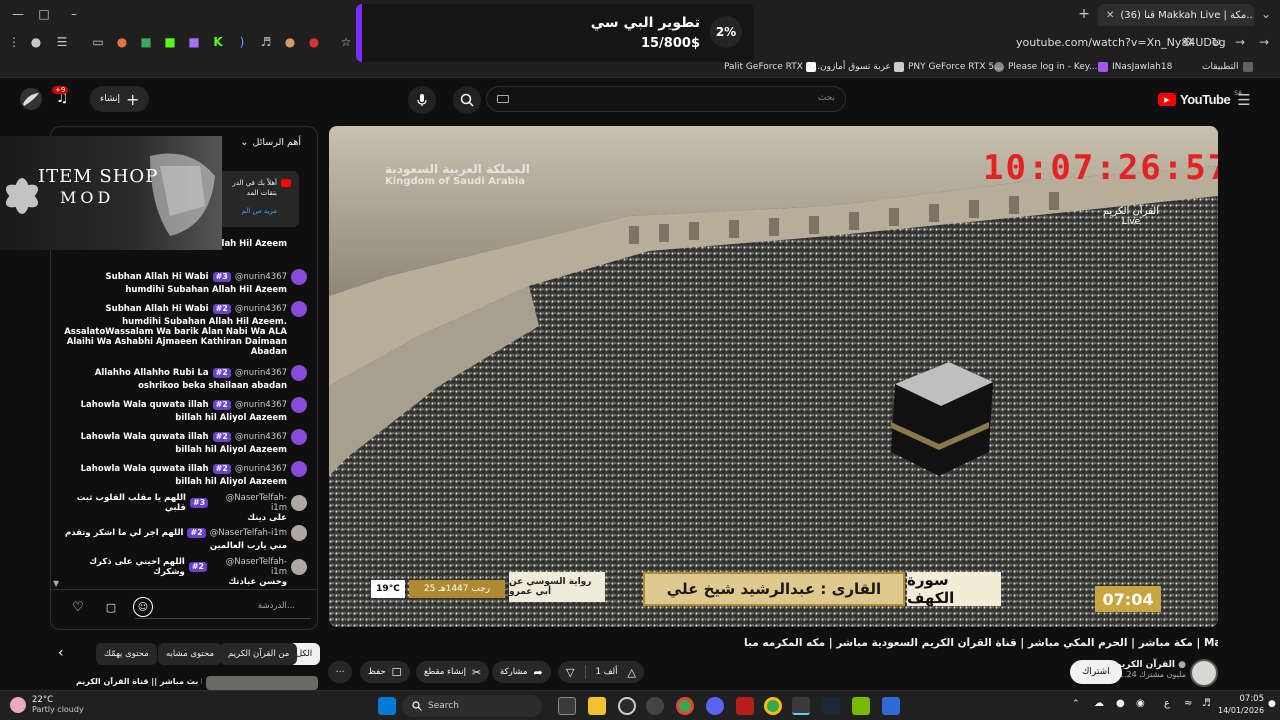  Describe the element at coordinates (126, 654) in the screenshot. I see `chip-for-you: محتوى يهمّك` at that location.